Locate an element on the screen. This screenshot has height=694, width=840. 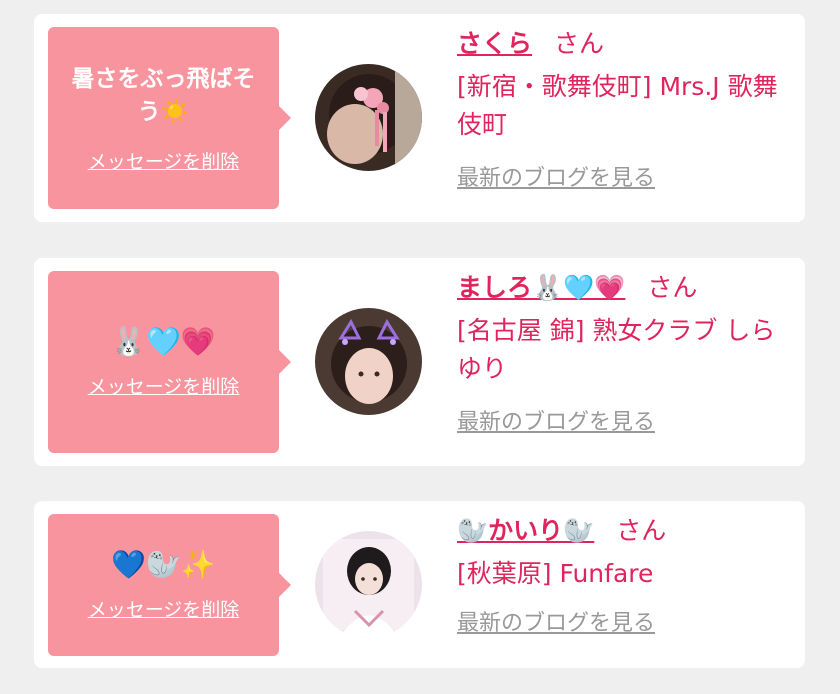
shop-name: [新宿・歌舞伎町] Mrs.J 歌舞伎町 is located at coordinates (617, 105).